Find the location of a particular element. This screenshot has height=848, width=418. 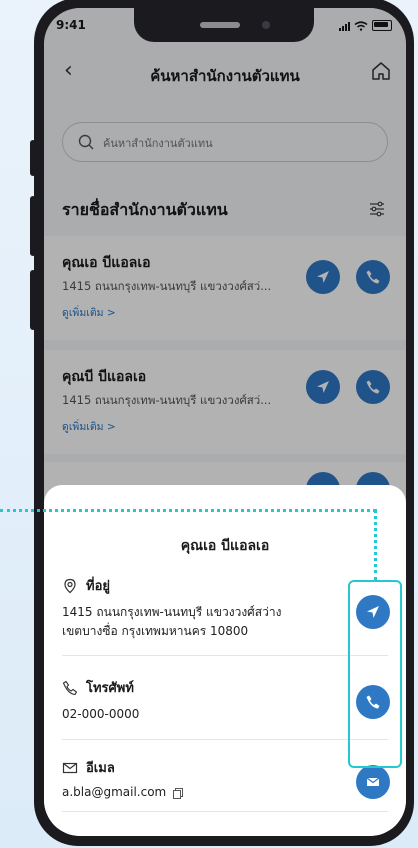

annotation-dotted-line is located at coordinates (188, 510).